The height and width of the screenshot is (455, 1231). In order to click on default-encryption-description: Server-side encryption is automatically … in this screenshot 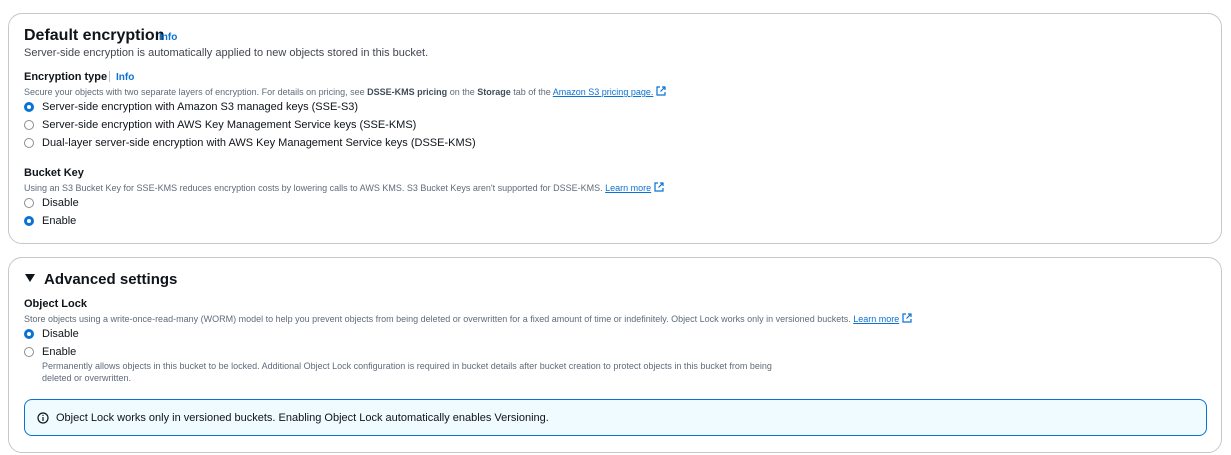, I will do `click(226, 53)`.